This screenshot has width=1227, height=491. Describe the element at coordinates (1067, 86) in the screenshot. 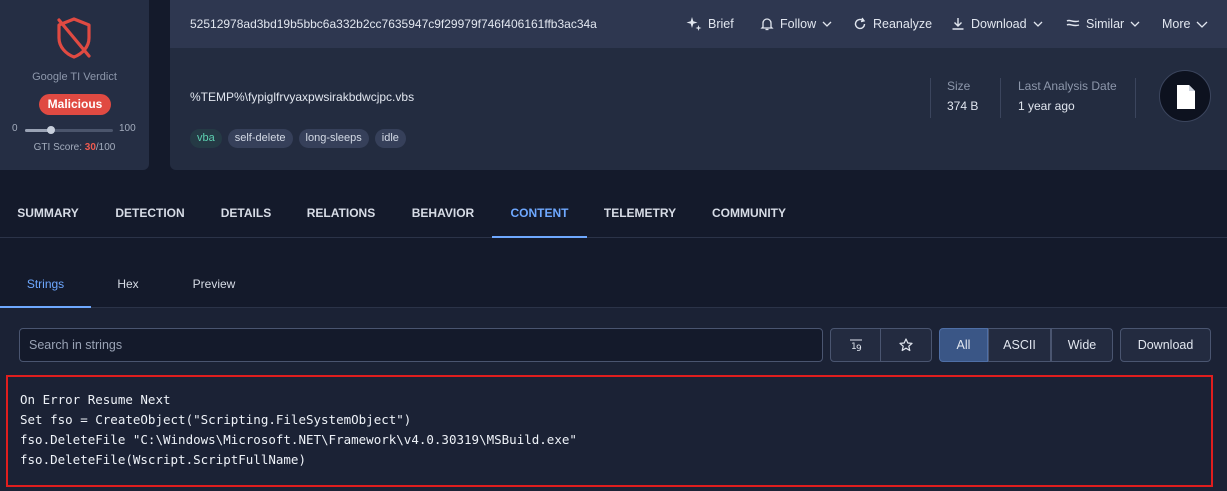

I see `last-analysis-label: Last Analysis Date` at that location.